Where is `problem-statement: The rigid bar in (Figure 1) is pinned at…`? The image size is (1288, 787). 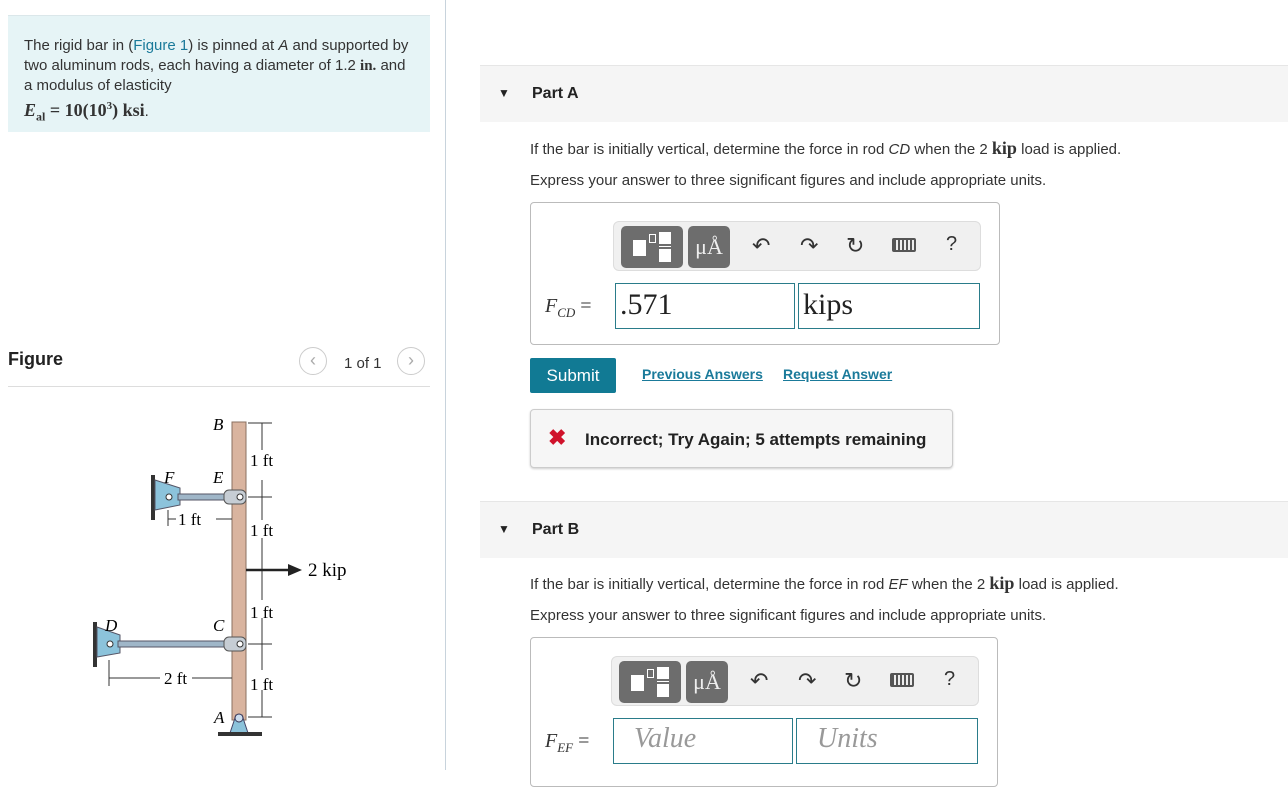 problem-statement: The rigid bar in (Figure 1) is pinned at… is located at coordinates (219, 73).